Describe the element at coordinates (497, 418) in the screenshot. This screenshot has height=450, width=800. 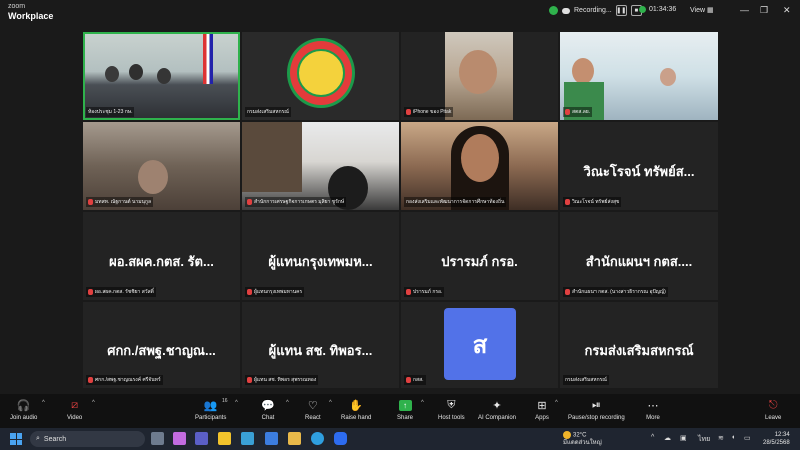
I see `ai-companion-label: AI Companion` at that location.